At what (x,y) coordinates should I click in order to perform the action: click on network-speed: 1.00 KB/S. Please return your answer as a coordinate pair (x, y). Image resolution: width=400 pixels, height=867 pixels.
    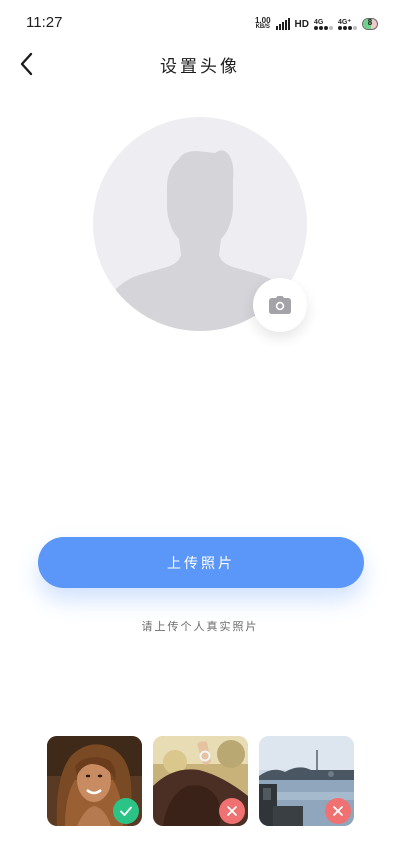
    Looking at the image, I should click on (263, 24).